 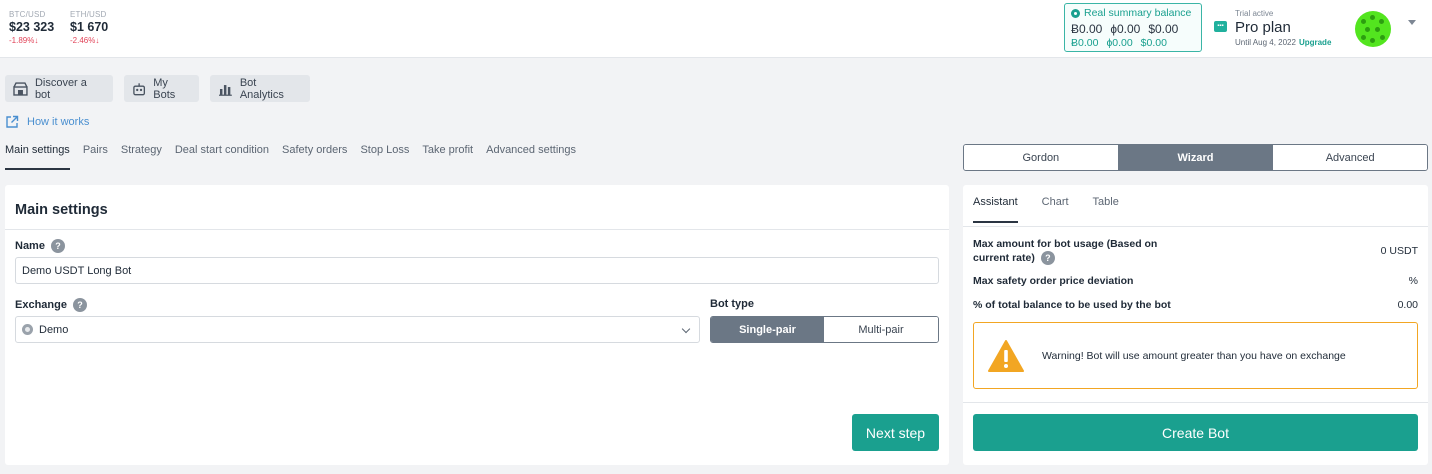 What do you see at coordinates (139, 88) in the screenshot?
I see `bot-icon` at bounding box center [139, 88].